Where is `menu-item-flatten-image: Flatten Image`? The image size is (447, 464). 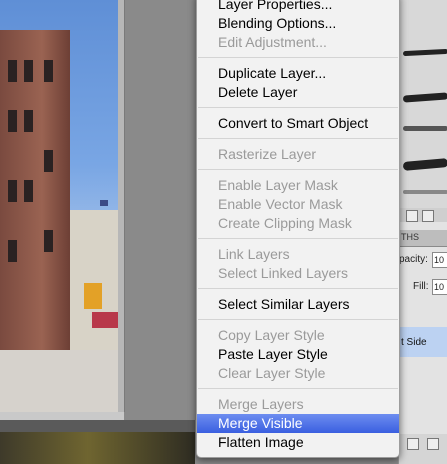
menu-item-flatten-image: Flatten Image is located at coordinates (298, 442).